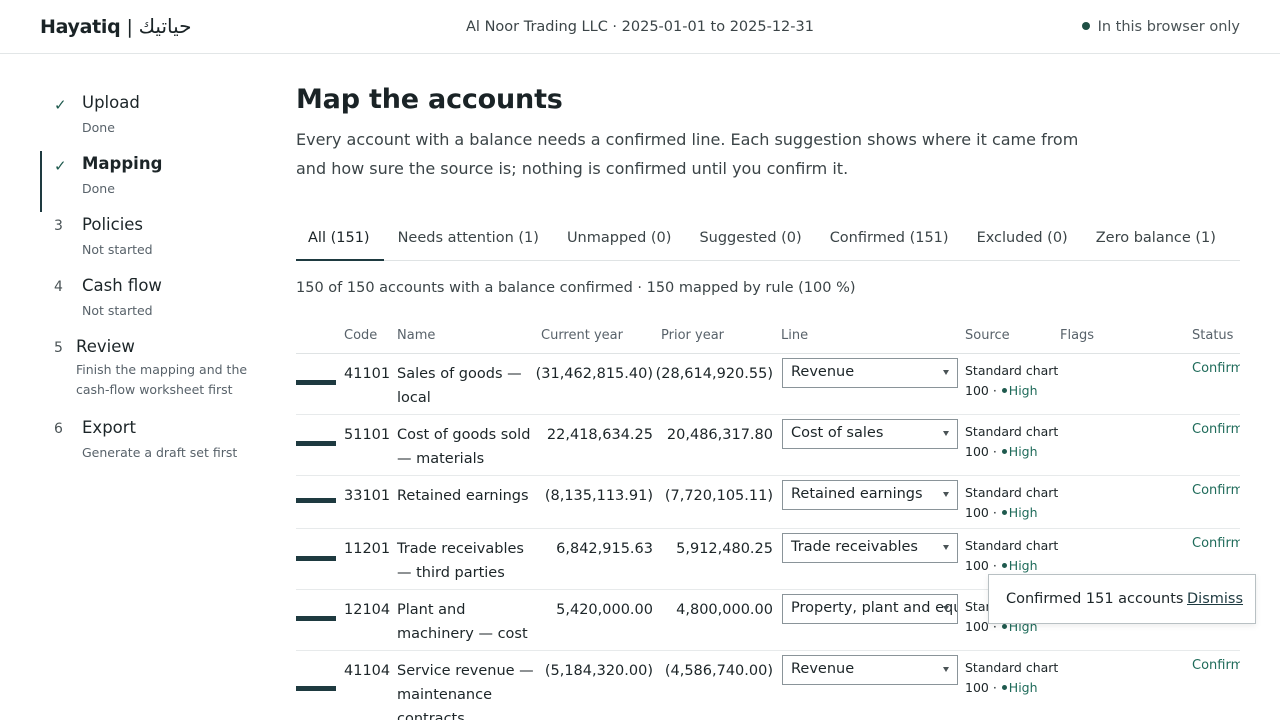 The width and height of the screenshot is (1280, 720). I want to click on line-select: Cost of sales, so click(870, 434).